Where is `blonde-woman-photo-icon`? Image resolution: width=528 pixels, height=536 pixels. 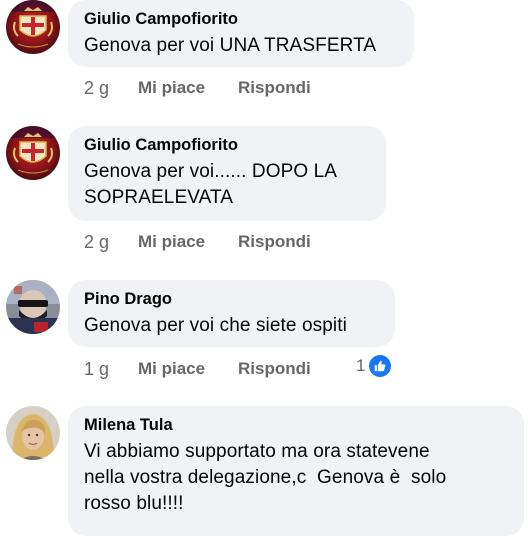 blonde-woman-photo-icon is located at coordinates (33, 433).